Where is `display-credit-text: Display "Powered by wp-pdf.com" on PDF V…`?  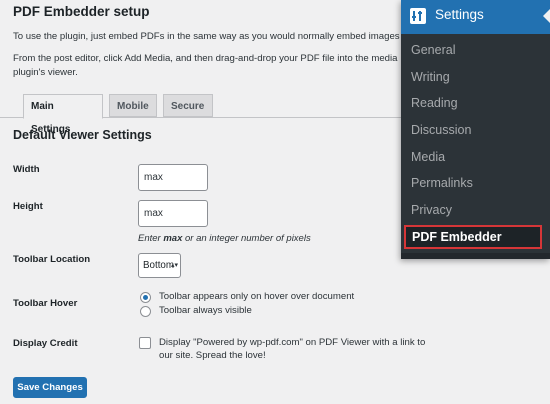
display-credit-text: Display "Powered by wp-pdf.com" on PDF V… is located at coordinates (292, 349).